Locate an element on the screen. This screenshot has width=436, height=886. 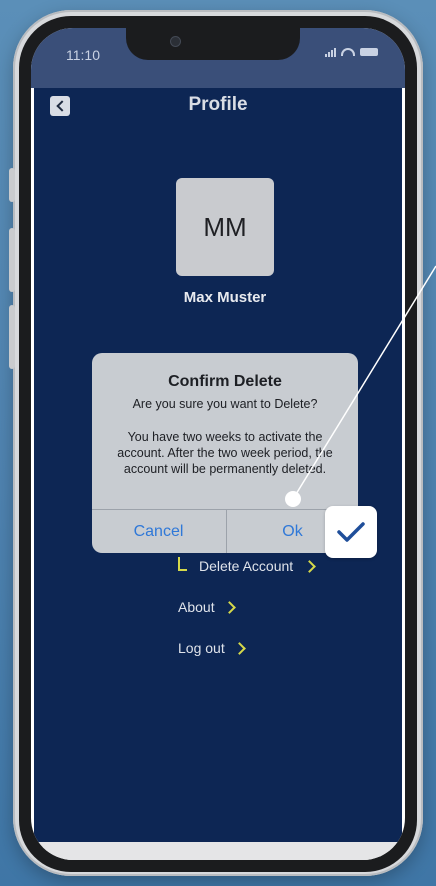
tap-indicator is located at coordinates (293, 499).